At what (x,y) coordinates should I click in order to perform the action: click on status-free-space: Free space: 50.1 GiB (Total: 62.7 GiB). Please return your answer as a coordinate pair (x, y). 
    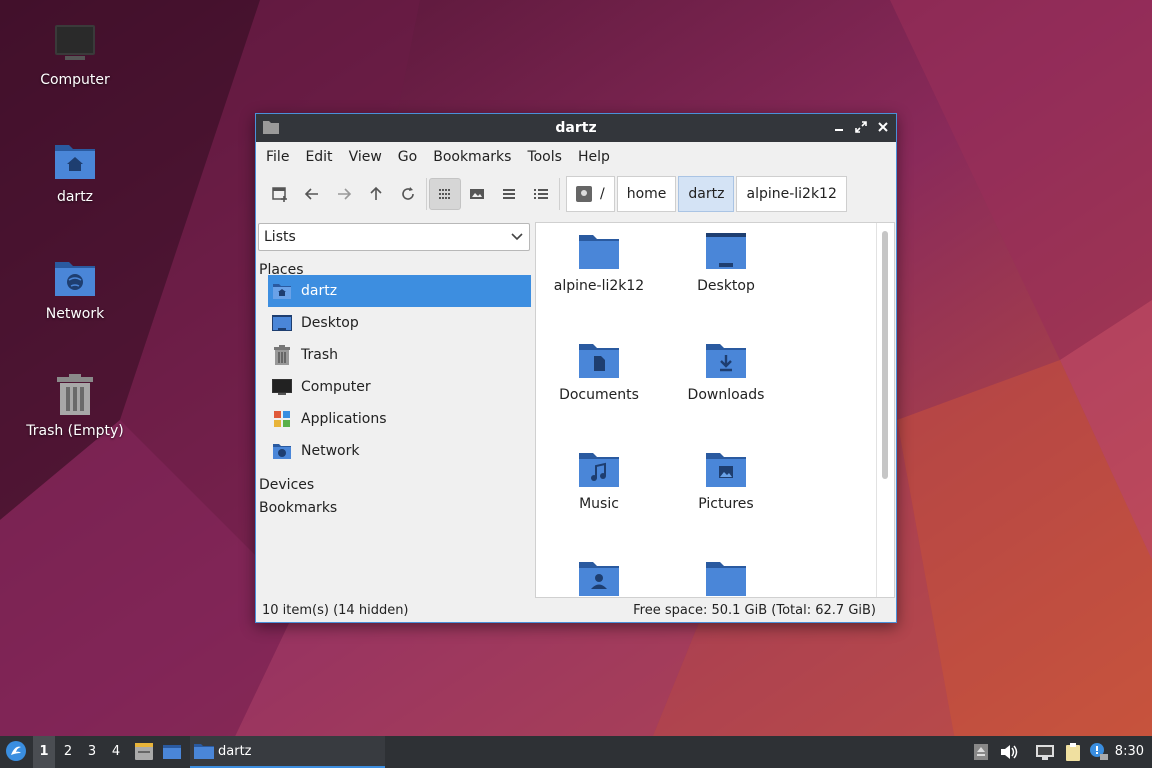
    Looking at the image, I should click on (754, 610).